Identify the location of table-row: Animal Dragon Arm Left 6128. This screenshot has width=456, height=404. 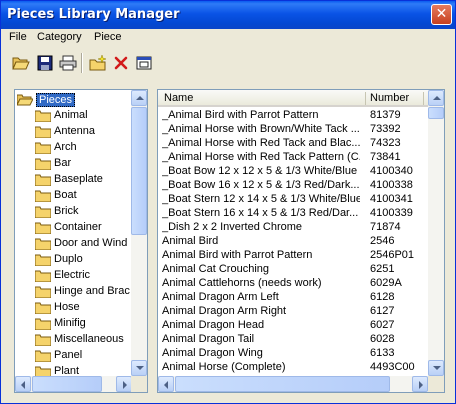
(293, 298).